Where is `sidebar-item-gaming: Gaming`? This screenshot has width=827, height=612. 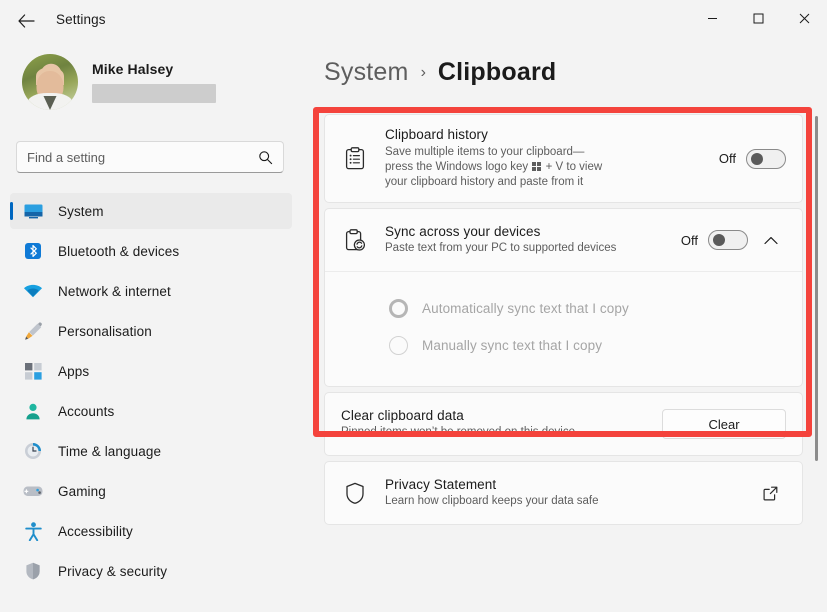
sidebar-item-gaming: Gaming is located at coordinates (151, 491).